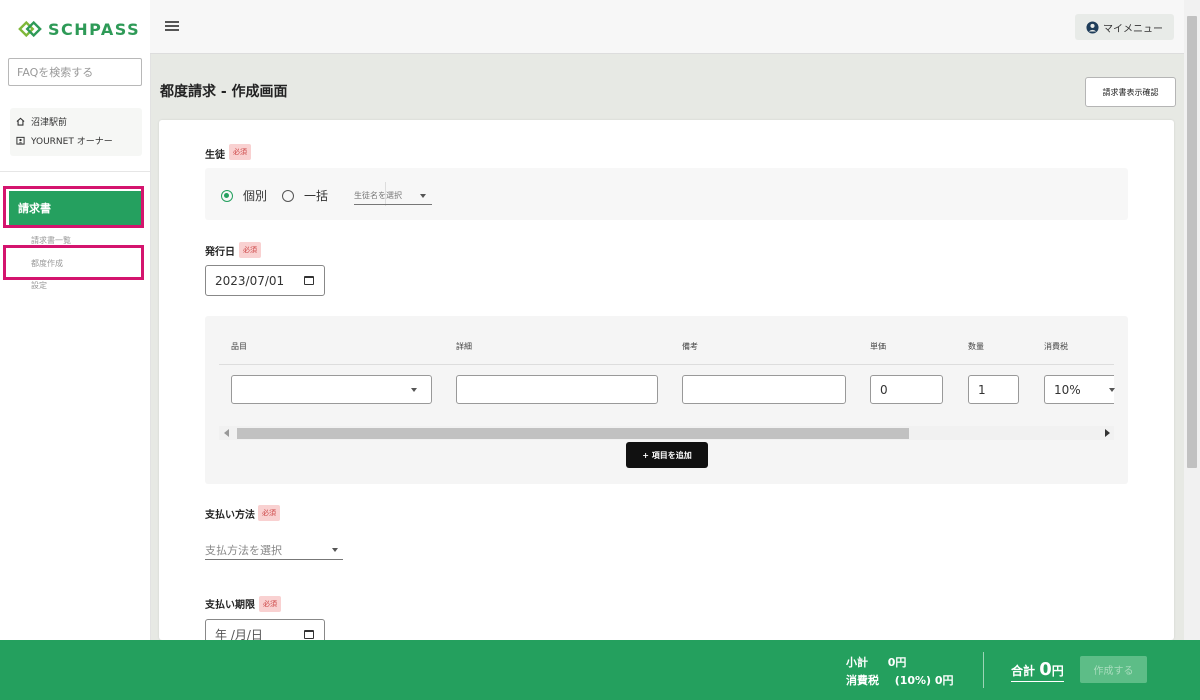  I want to click on student-select: 生徒名を選択, so click(393, 197).